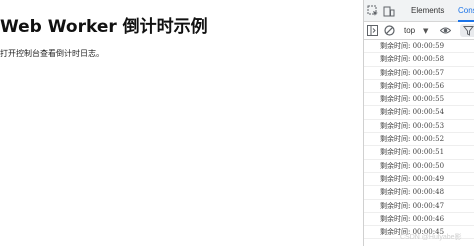  Describe the element at coordinates (419, 220) in the screenshot. I see `console-log-entry: 剩余时间: 00:00:46` at that location.